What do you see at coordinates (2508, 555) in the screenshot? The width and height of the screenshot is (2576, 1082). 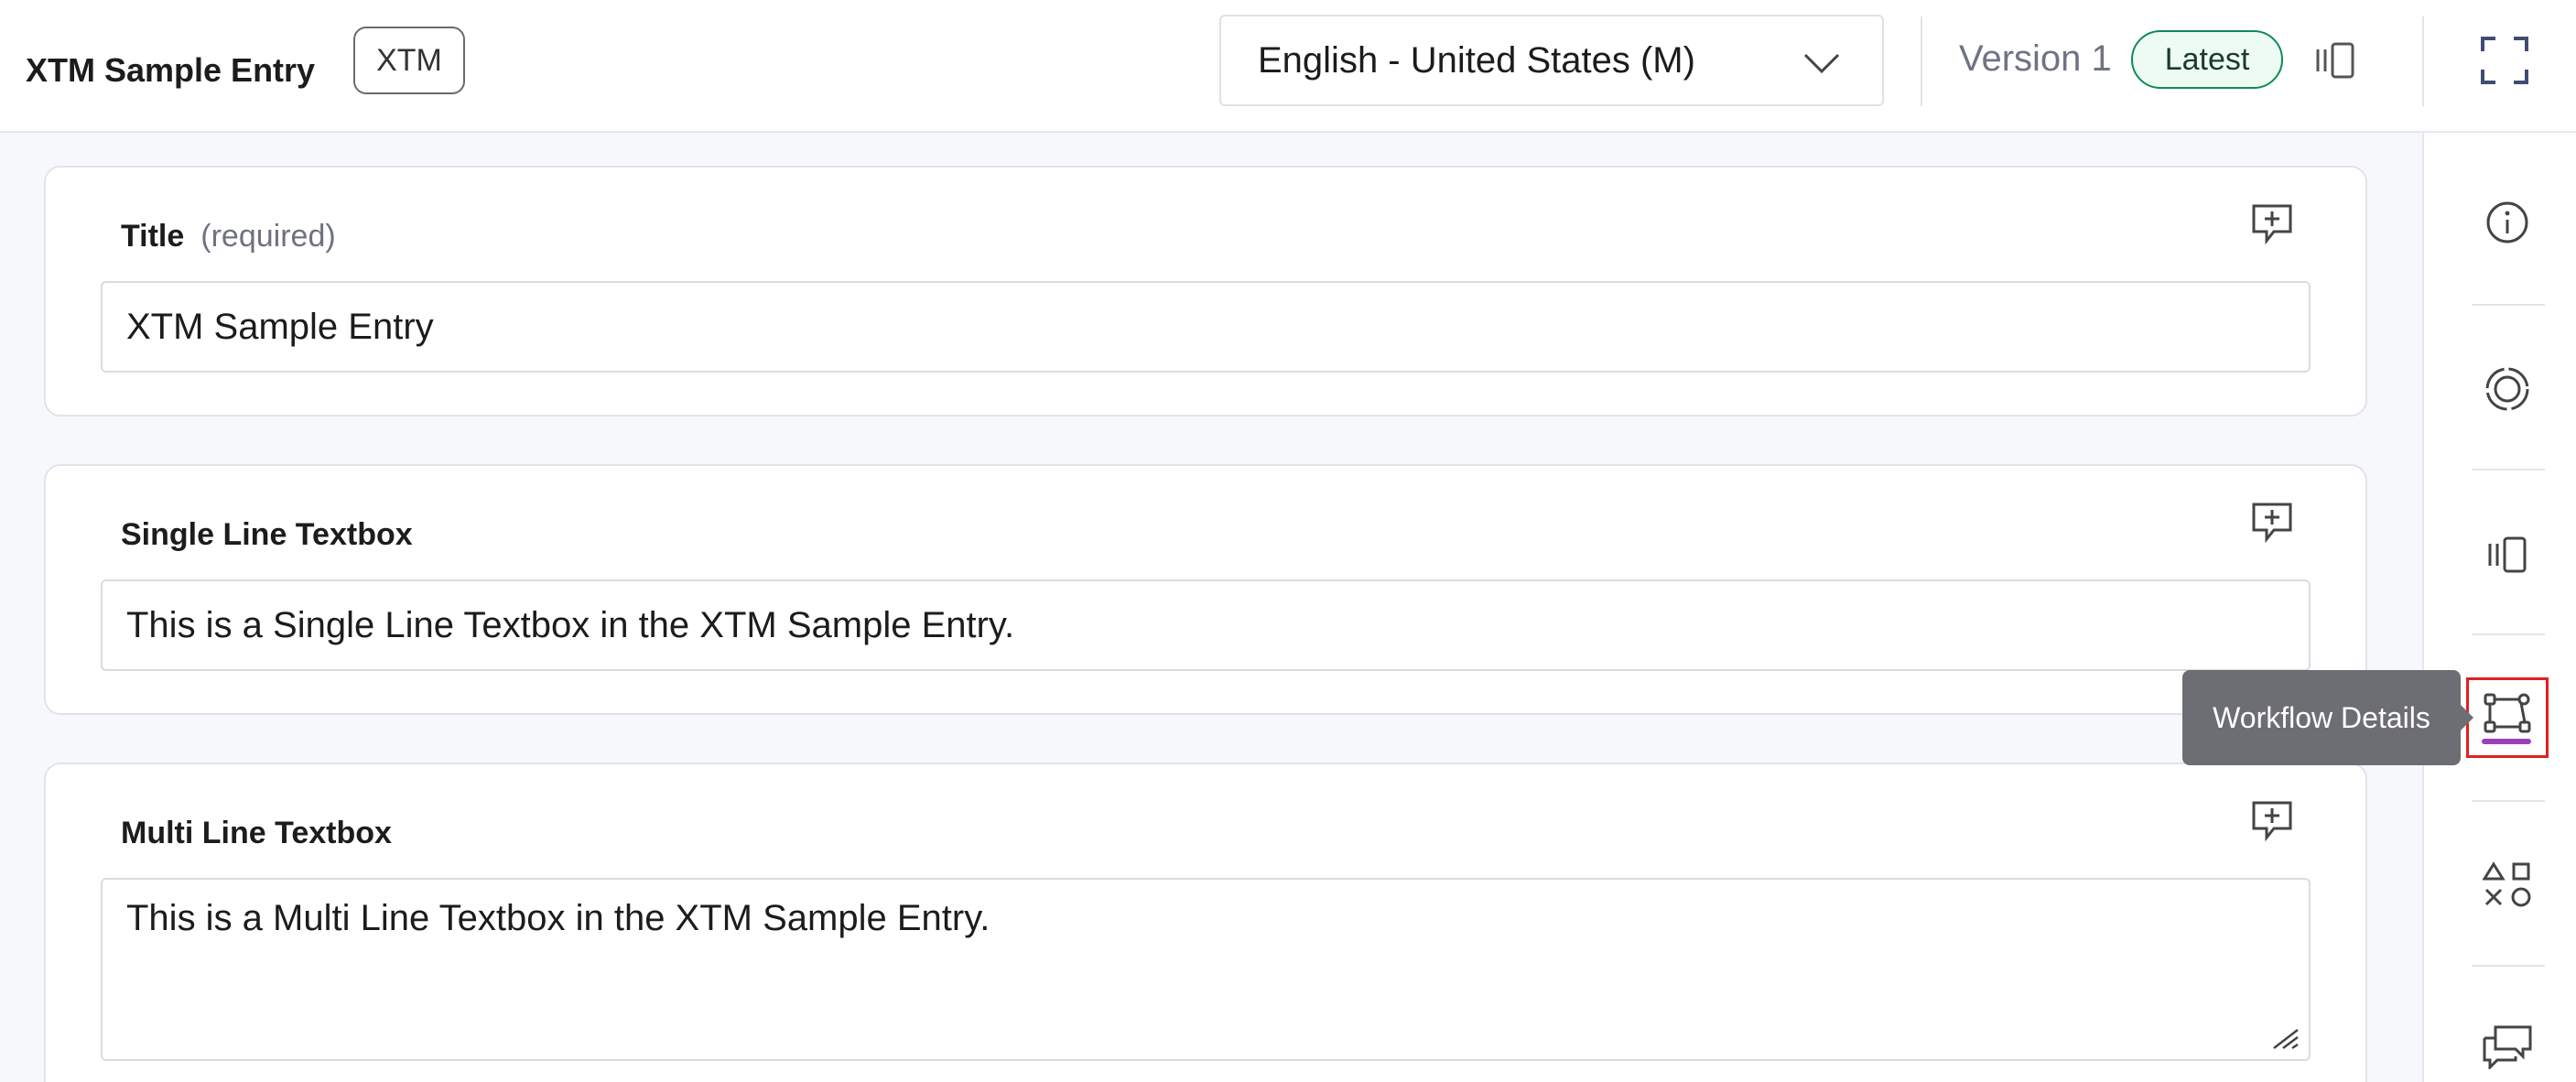 I see `compare-icon` at bounding box center [2508, 555].